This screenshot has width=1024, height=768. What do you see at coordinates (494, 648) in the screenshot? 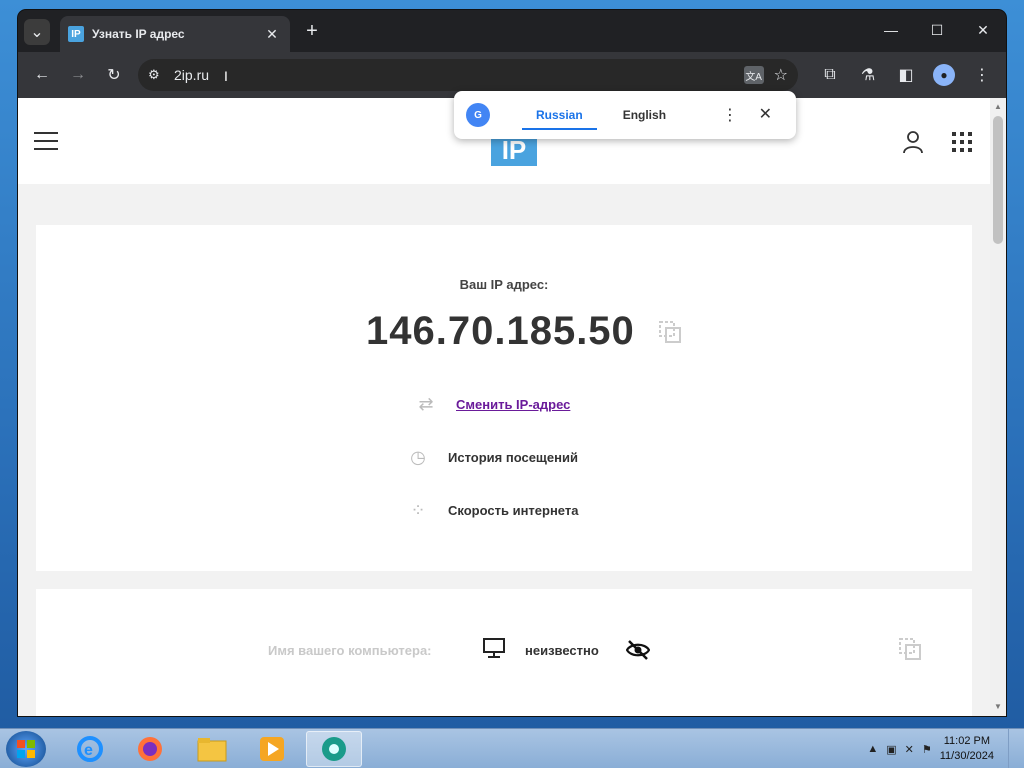
I see `monitor-icon` at bounding box center [494, 648].